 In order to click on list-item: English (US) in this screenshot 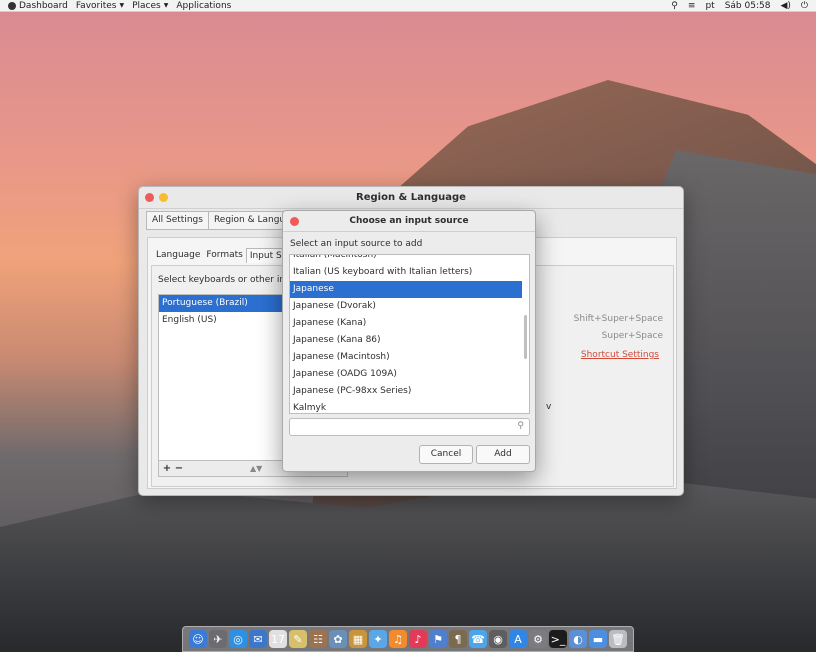, I will do `click(221, 320)`.